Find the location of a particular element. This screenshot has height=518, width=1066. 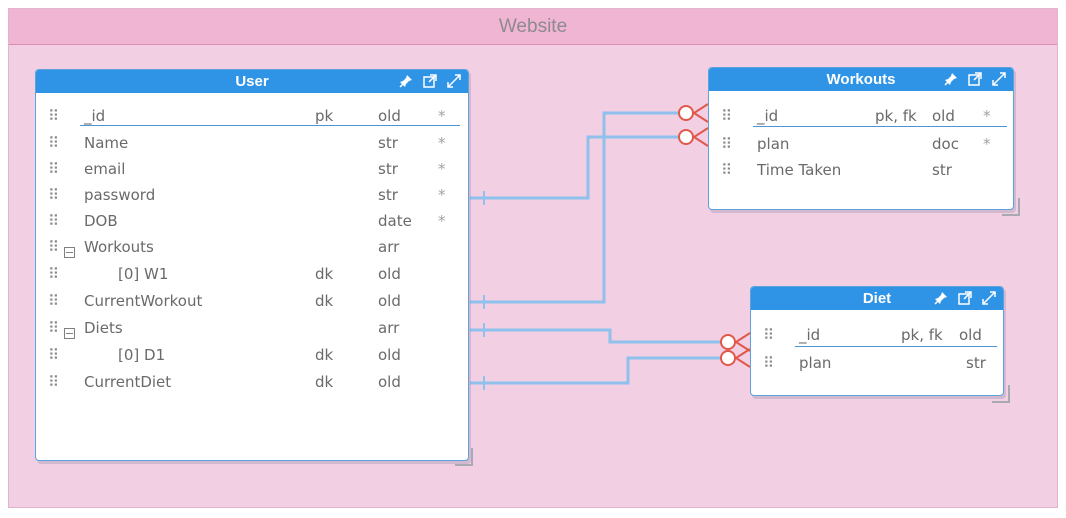

field-key: pk is located at coordinates (324, 116).